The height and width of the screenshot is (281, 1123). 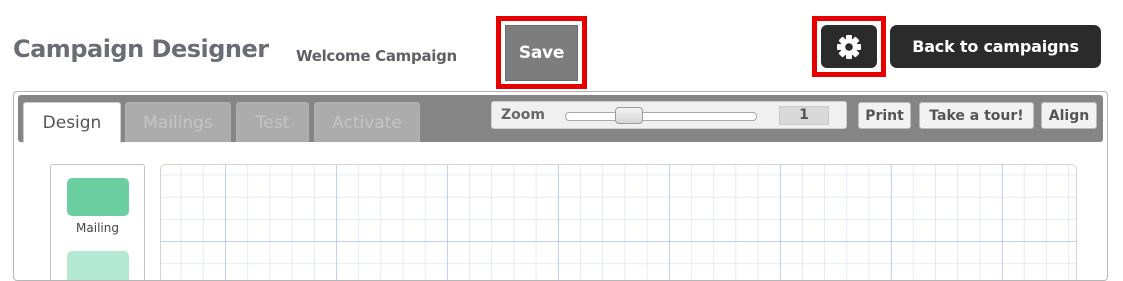 What do you see at coordinates (884, 115) in the screenshot?
I see `print-button: Print` at bounding box center [884, 115].